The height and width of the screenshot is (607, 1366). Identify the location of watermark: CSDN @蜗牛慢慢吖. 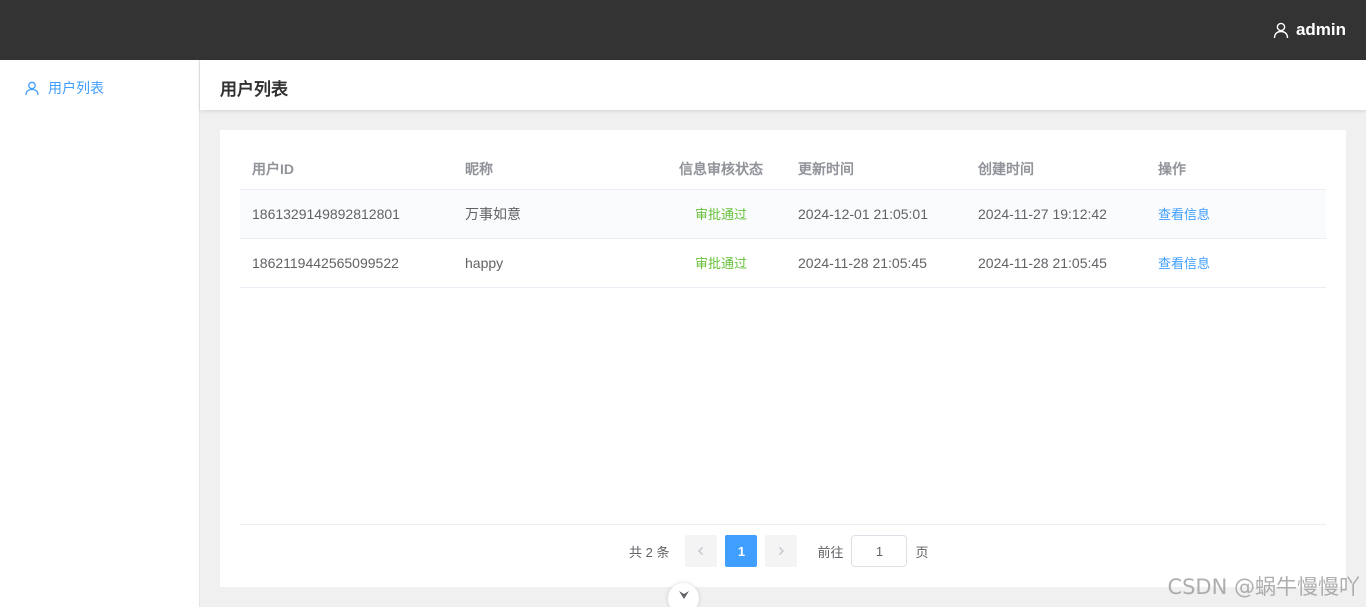
(1263, 587).